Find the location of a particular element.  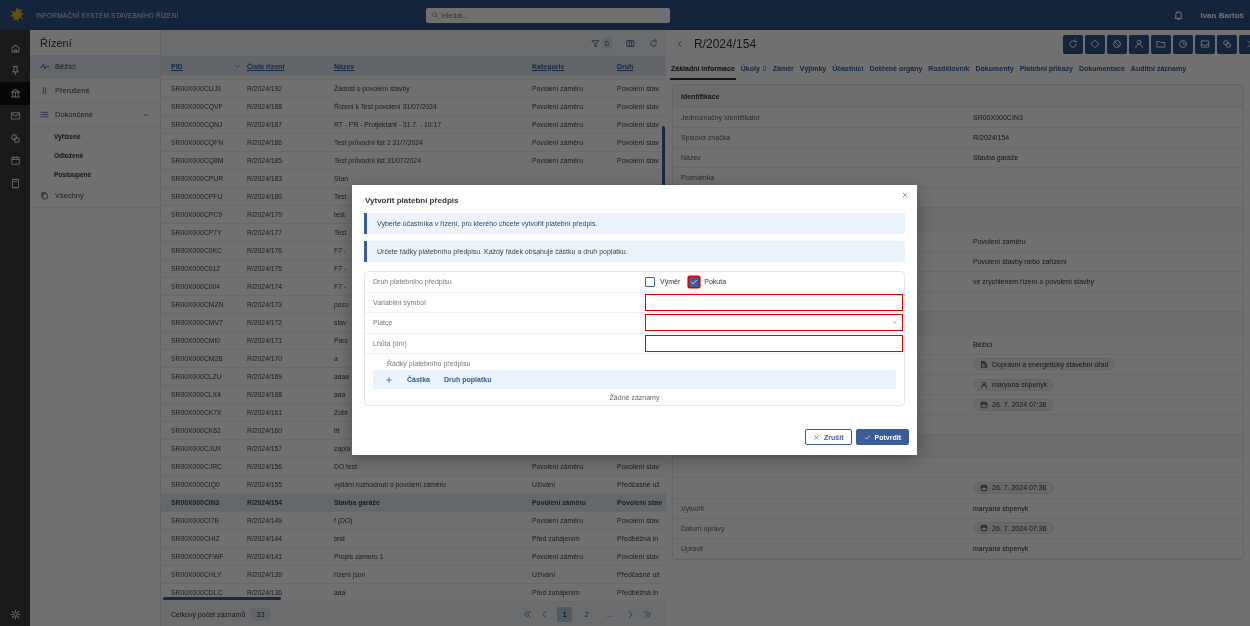

user-name: Ivan Bartoš is located at coordinates (1222, 15).